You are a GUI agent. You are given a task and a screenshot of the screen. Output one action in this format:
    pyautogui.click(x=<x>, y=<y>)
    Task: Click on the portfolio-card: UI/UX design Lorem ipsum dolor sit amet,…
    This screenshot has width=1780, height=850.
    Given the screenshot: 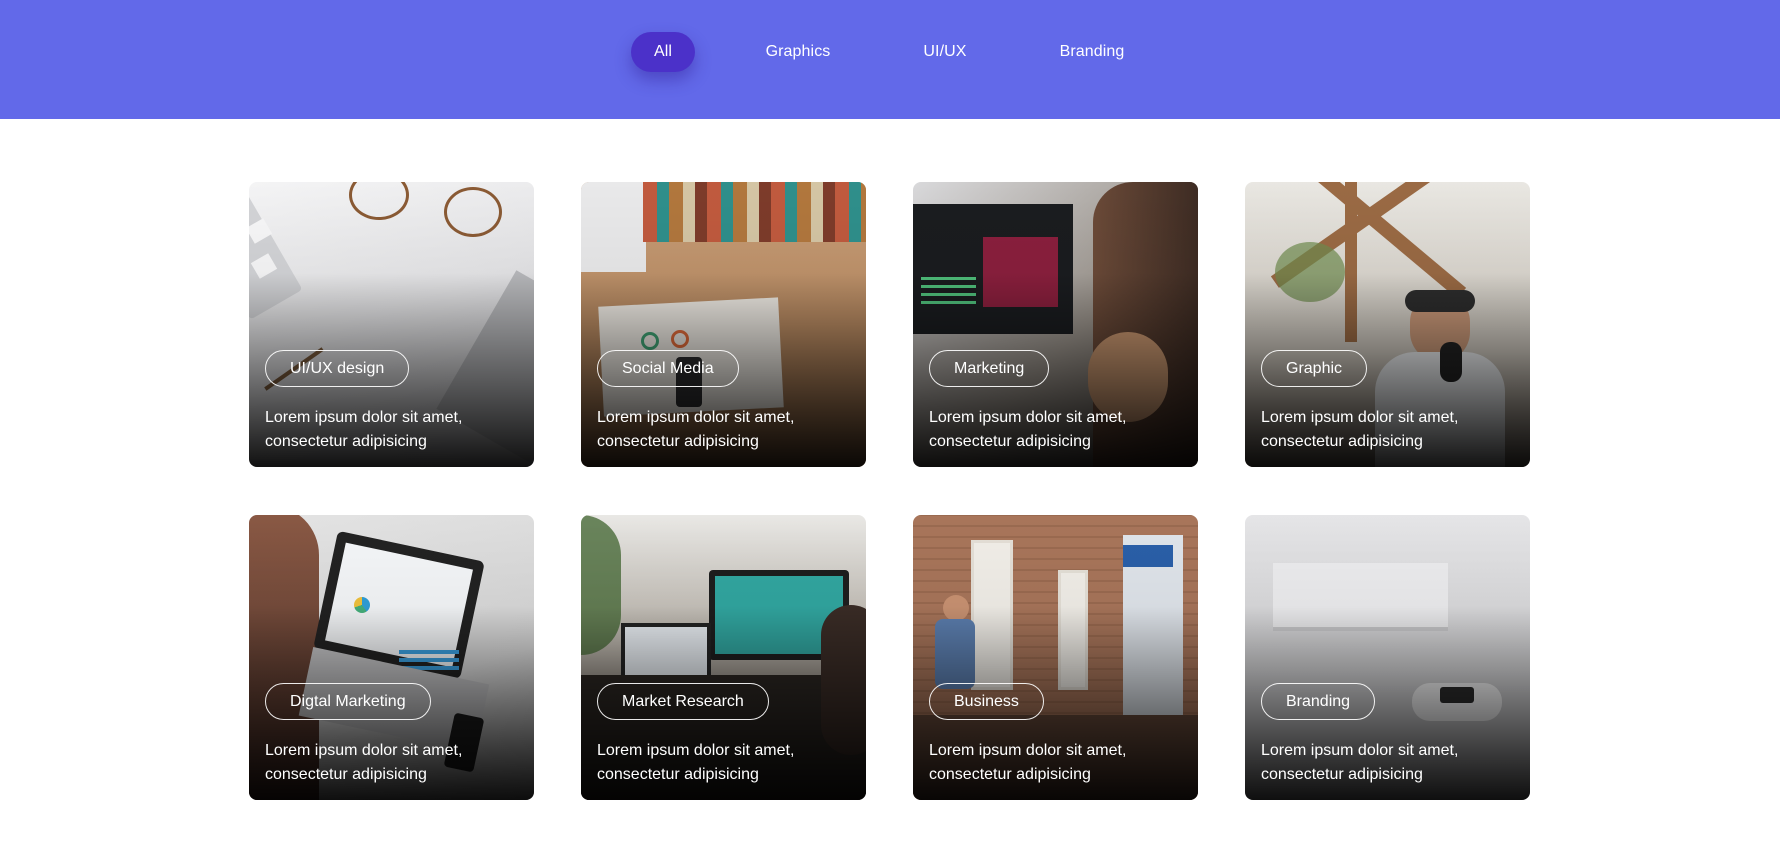 What is the action you would take?
    pyautogui.click(x=391, y=324)
    